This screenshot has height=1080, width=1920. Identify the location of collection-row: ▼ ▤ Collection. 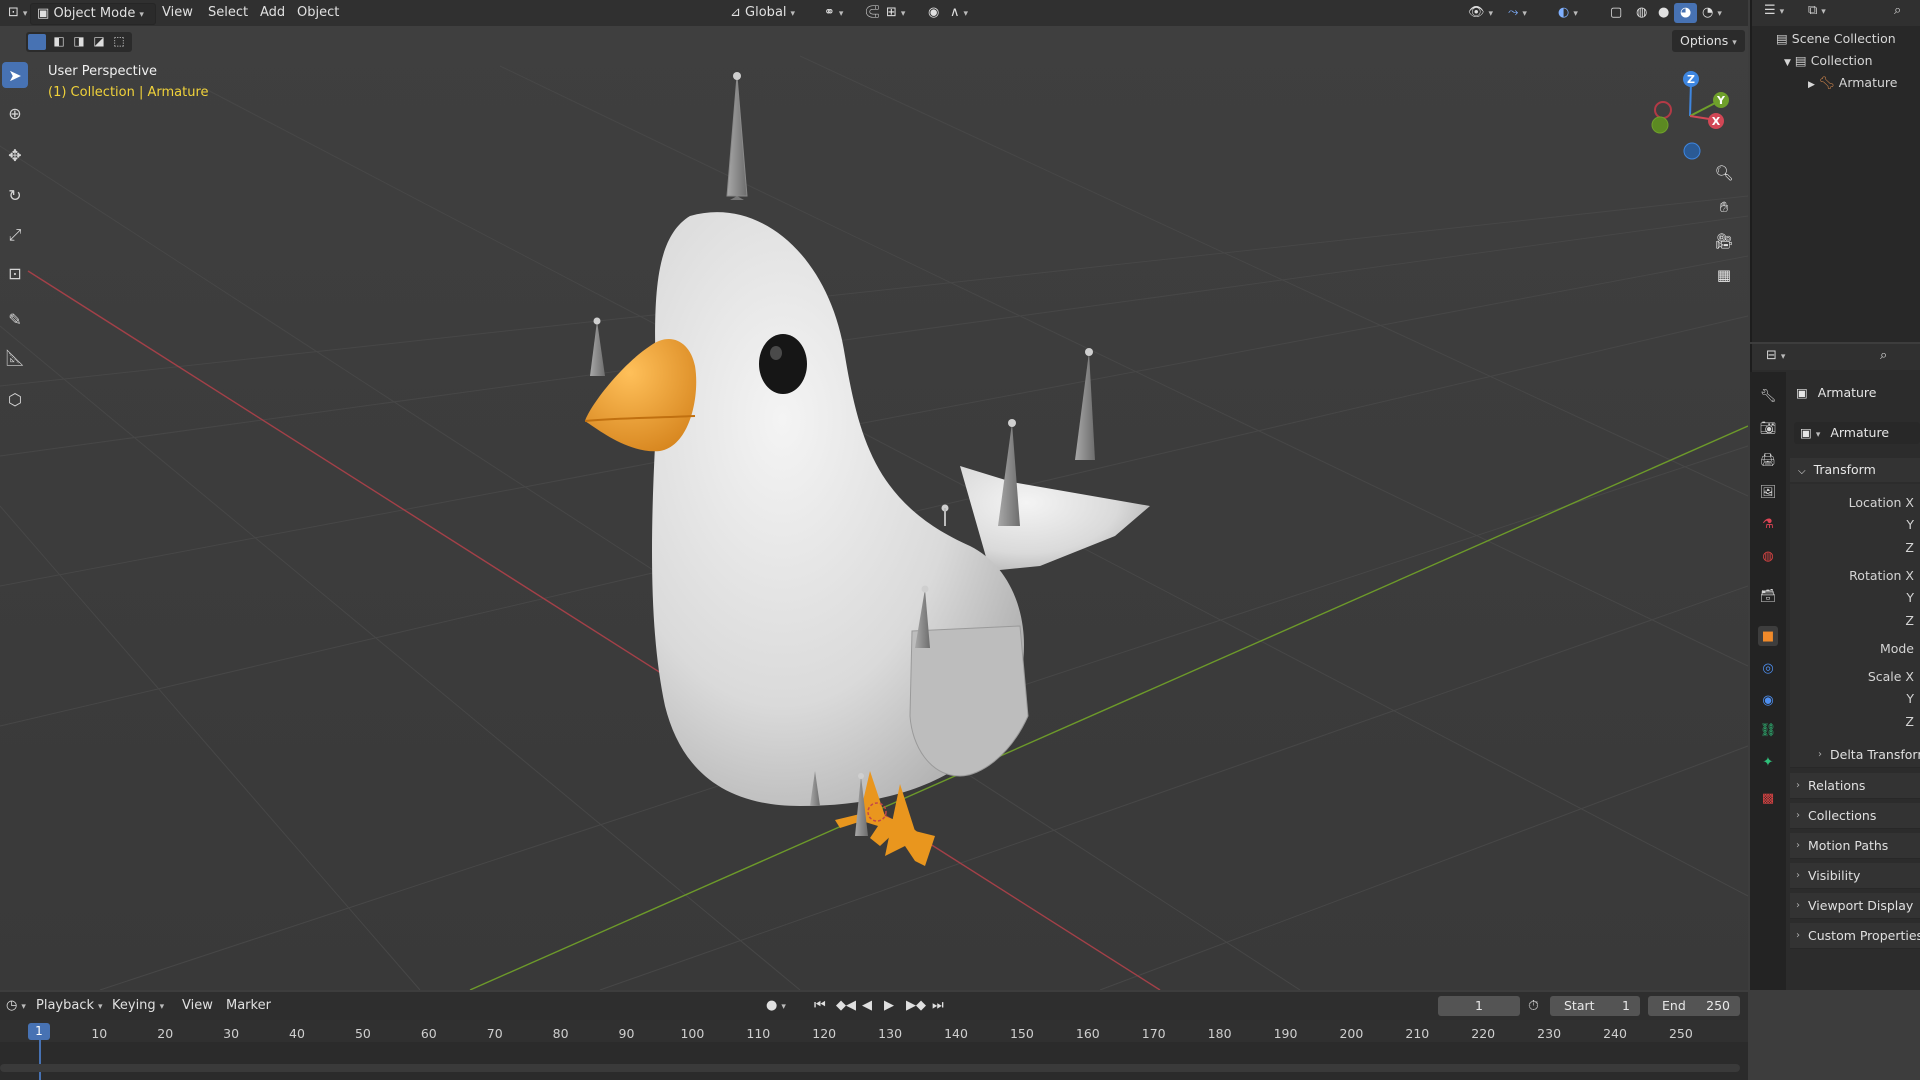
(1828, 60).